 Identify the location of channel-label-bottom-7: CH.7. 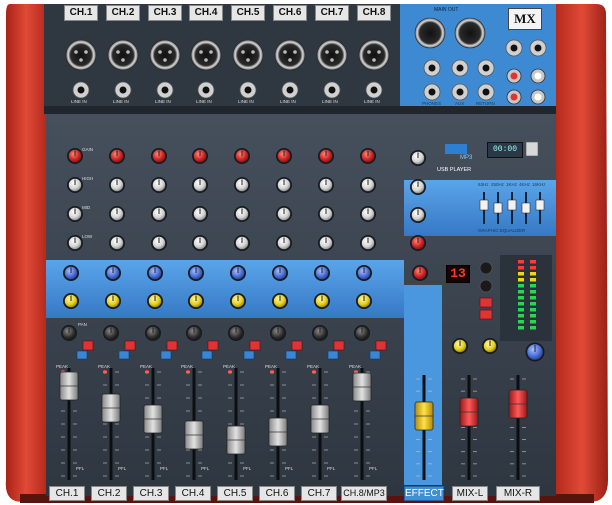
(319, 493).